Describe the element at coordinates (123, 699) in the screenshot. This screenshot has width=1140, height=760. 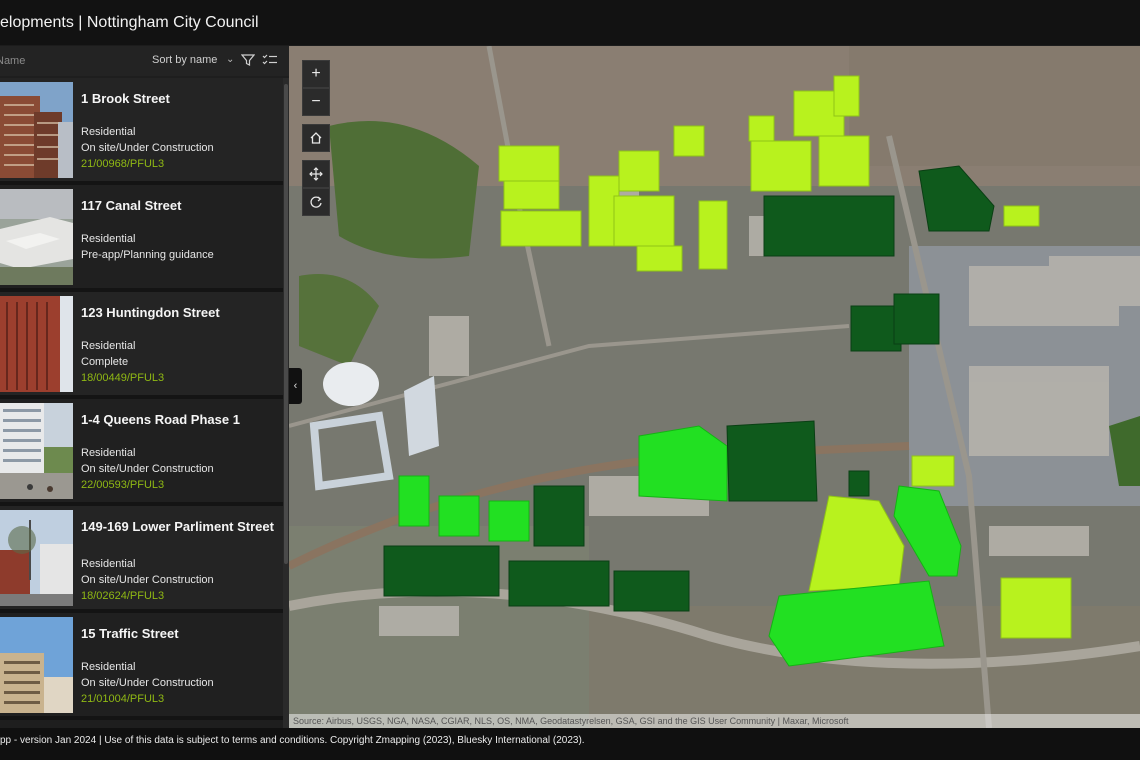
I see `planning-reference: 21/01004/PFUL3` at that location.